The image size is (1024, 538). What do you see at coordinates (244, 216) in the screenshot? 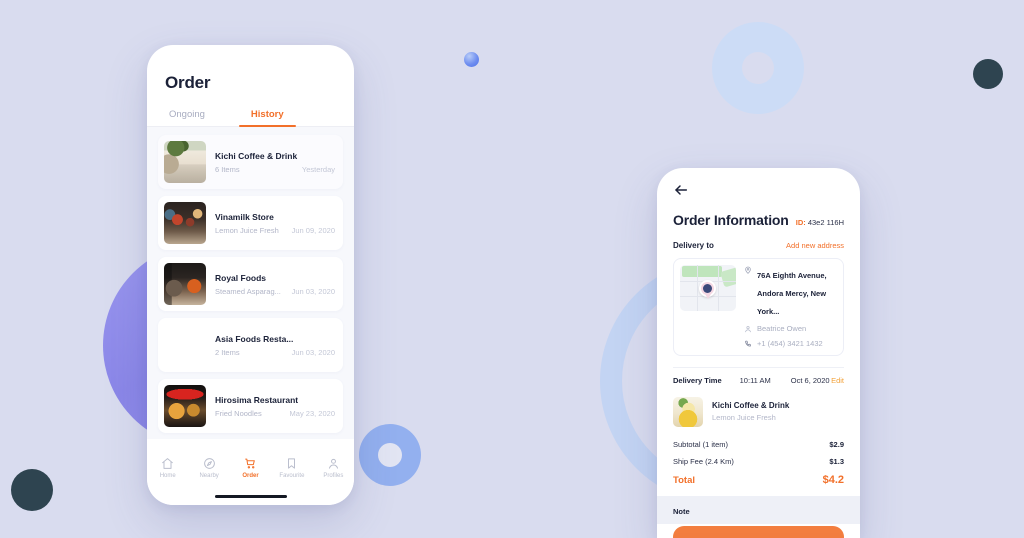
I see `order-name: Vinamilk Store` at bounding box center [244, 216].